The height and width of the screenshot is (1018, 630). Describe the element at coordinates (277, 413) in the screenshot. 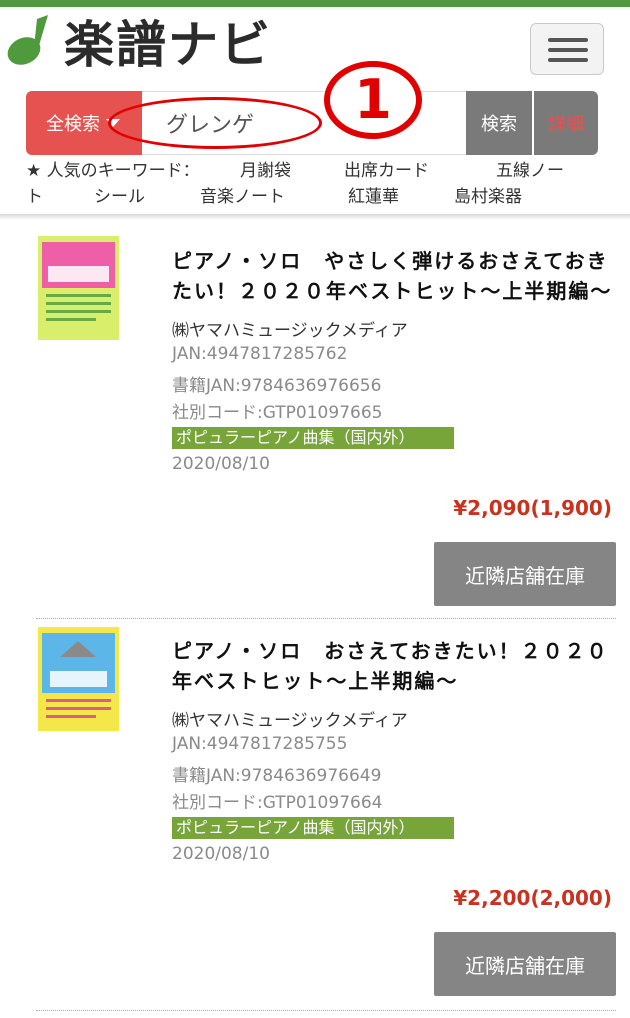

I see `product-code: 社別コード:GTP01097665` at that location.